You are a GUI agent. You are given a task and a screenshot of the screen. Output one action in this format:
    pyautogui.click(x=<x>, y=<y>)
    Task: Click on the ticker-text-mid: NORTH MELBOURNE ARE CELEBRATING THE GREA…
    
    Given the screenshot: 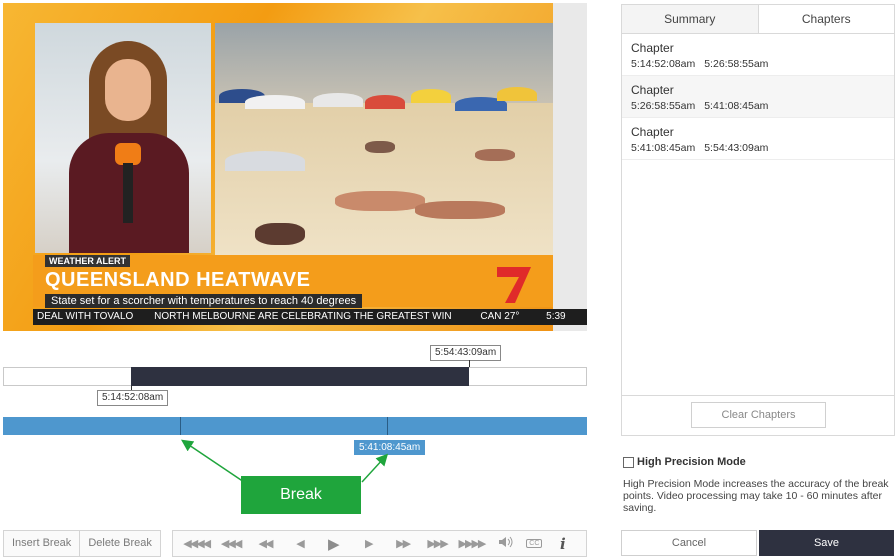 What is the action you would take?
    pyautogui.click(x=303, y=316)
    